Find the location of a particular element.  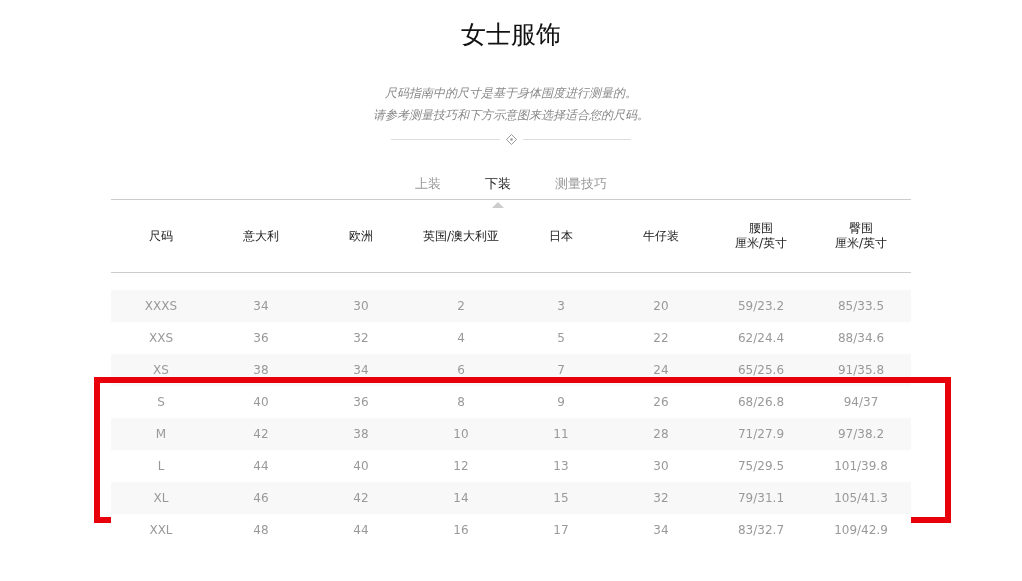

table-cell-text: 65/25.6 is located at coordinates (761, 370).